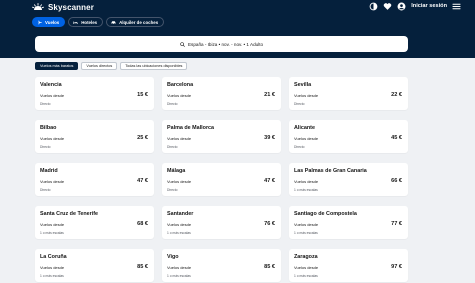  I want to click on tab-car-hire: Alquiler de coches, so click(135, 22).